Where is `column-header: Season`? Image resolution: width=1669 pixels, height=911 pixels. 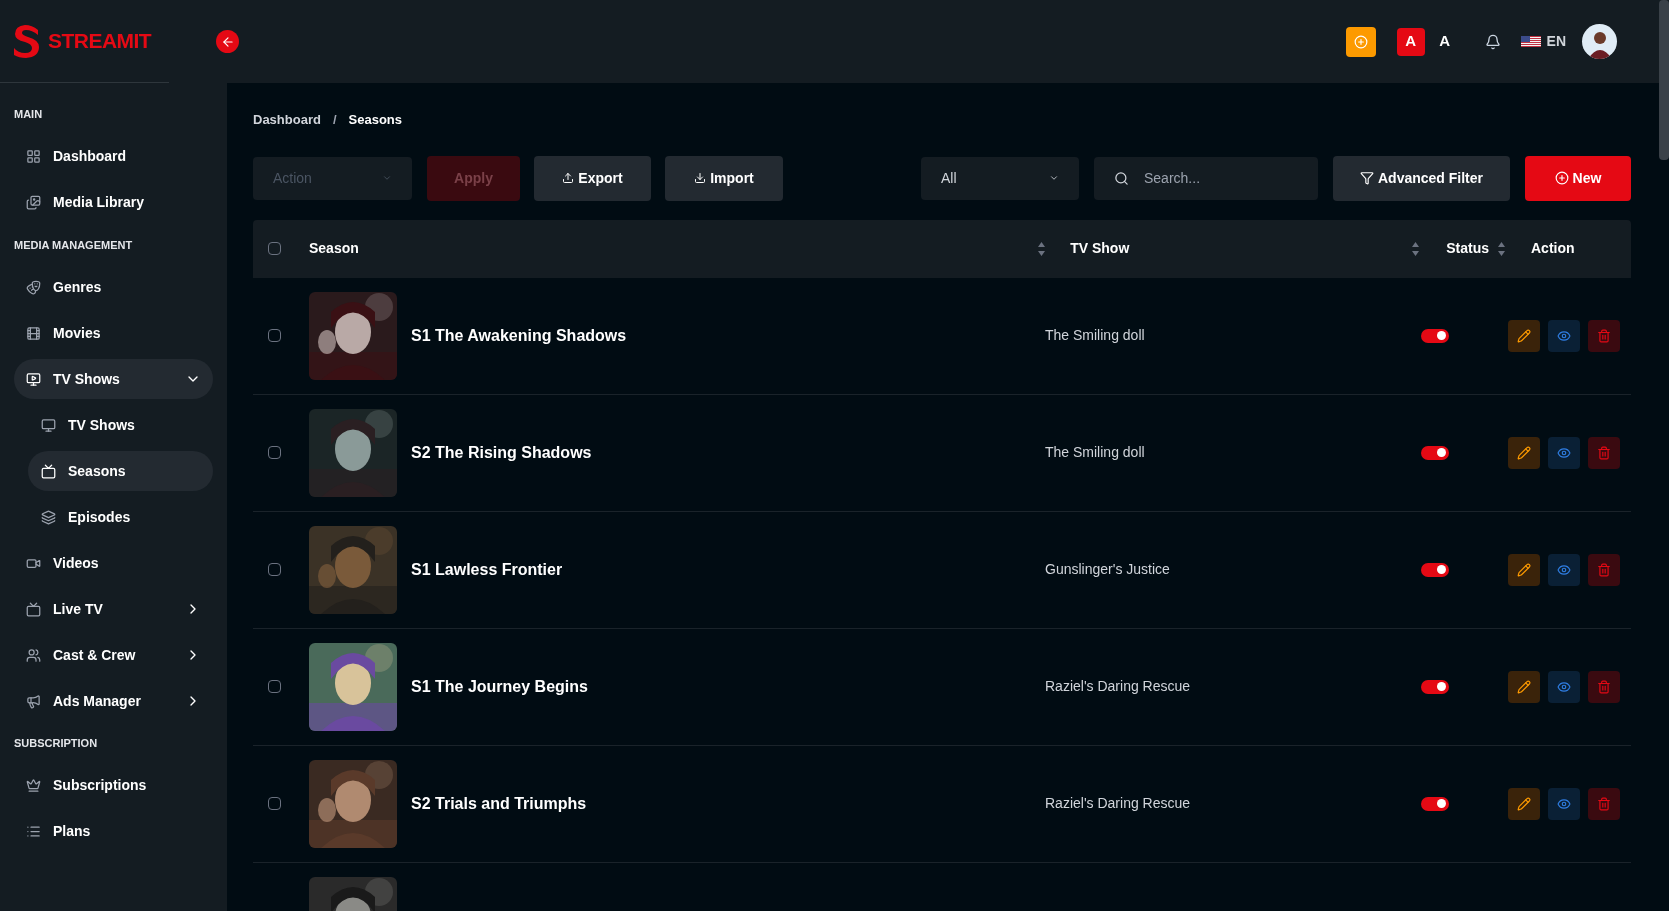 column-header: Season is located at coordinates (673, 248).